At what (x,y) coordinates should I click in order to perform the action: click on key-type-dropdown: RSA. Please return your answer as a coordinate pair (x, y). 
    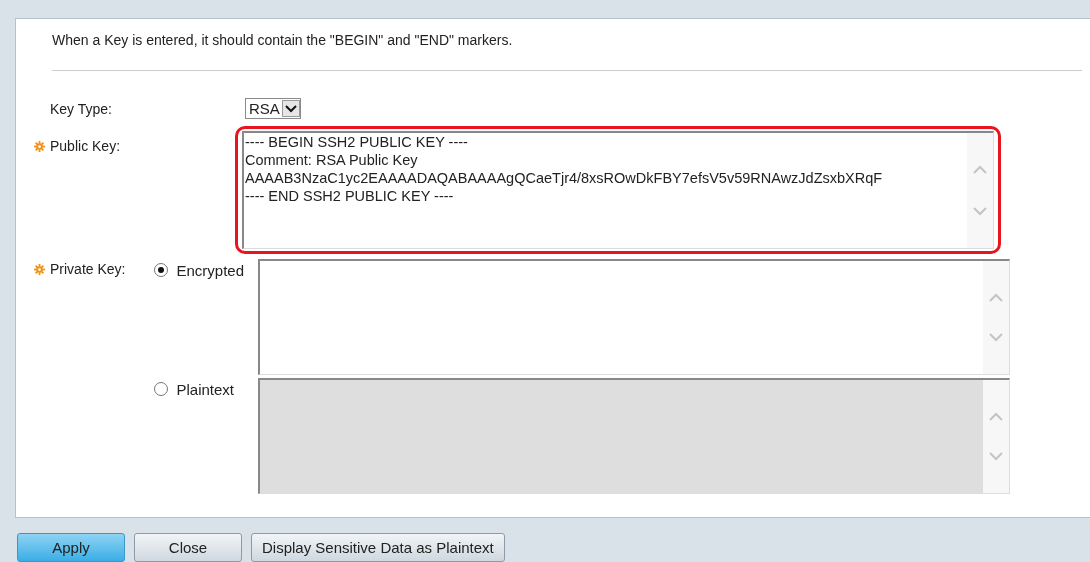
    Looking at the image, I should click on (273, 108).